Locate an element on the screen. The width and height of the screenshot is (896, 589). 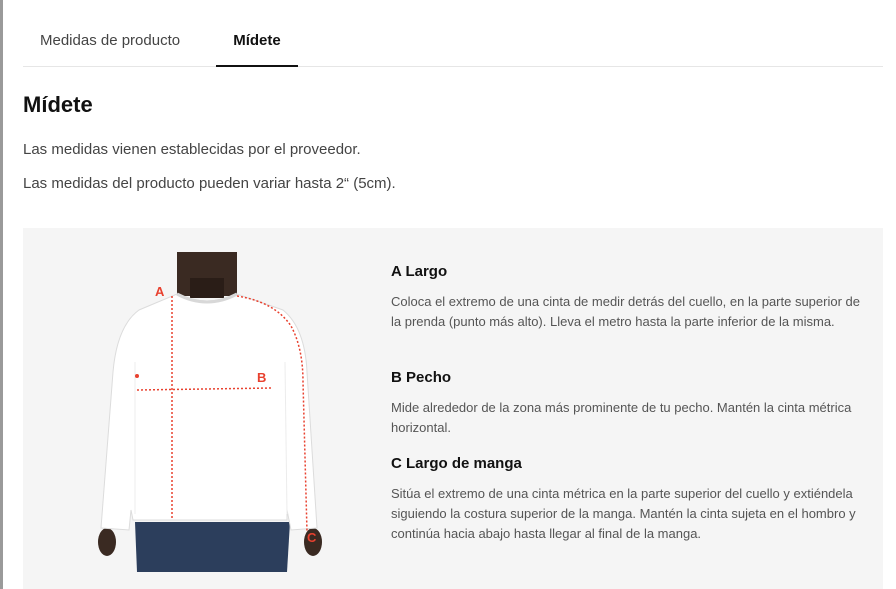
heading-sleeve-length: C Largo de manga is located at coordinates (456, 463).